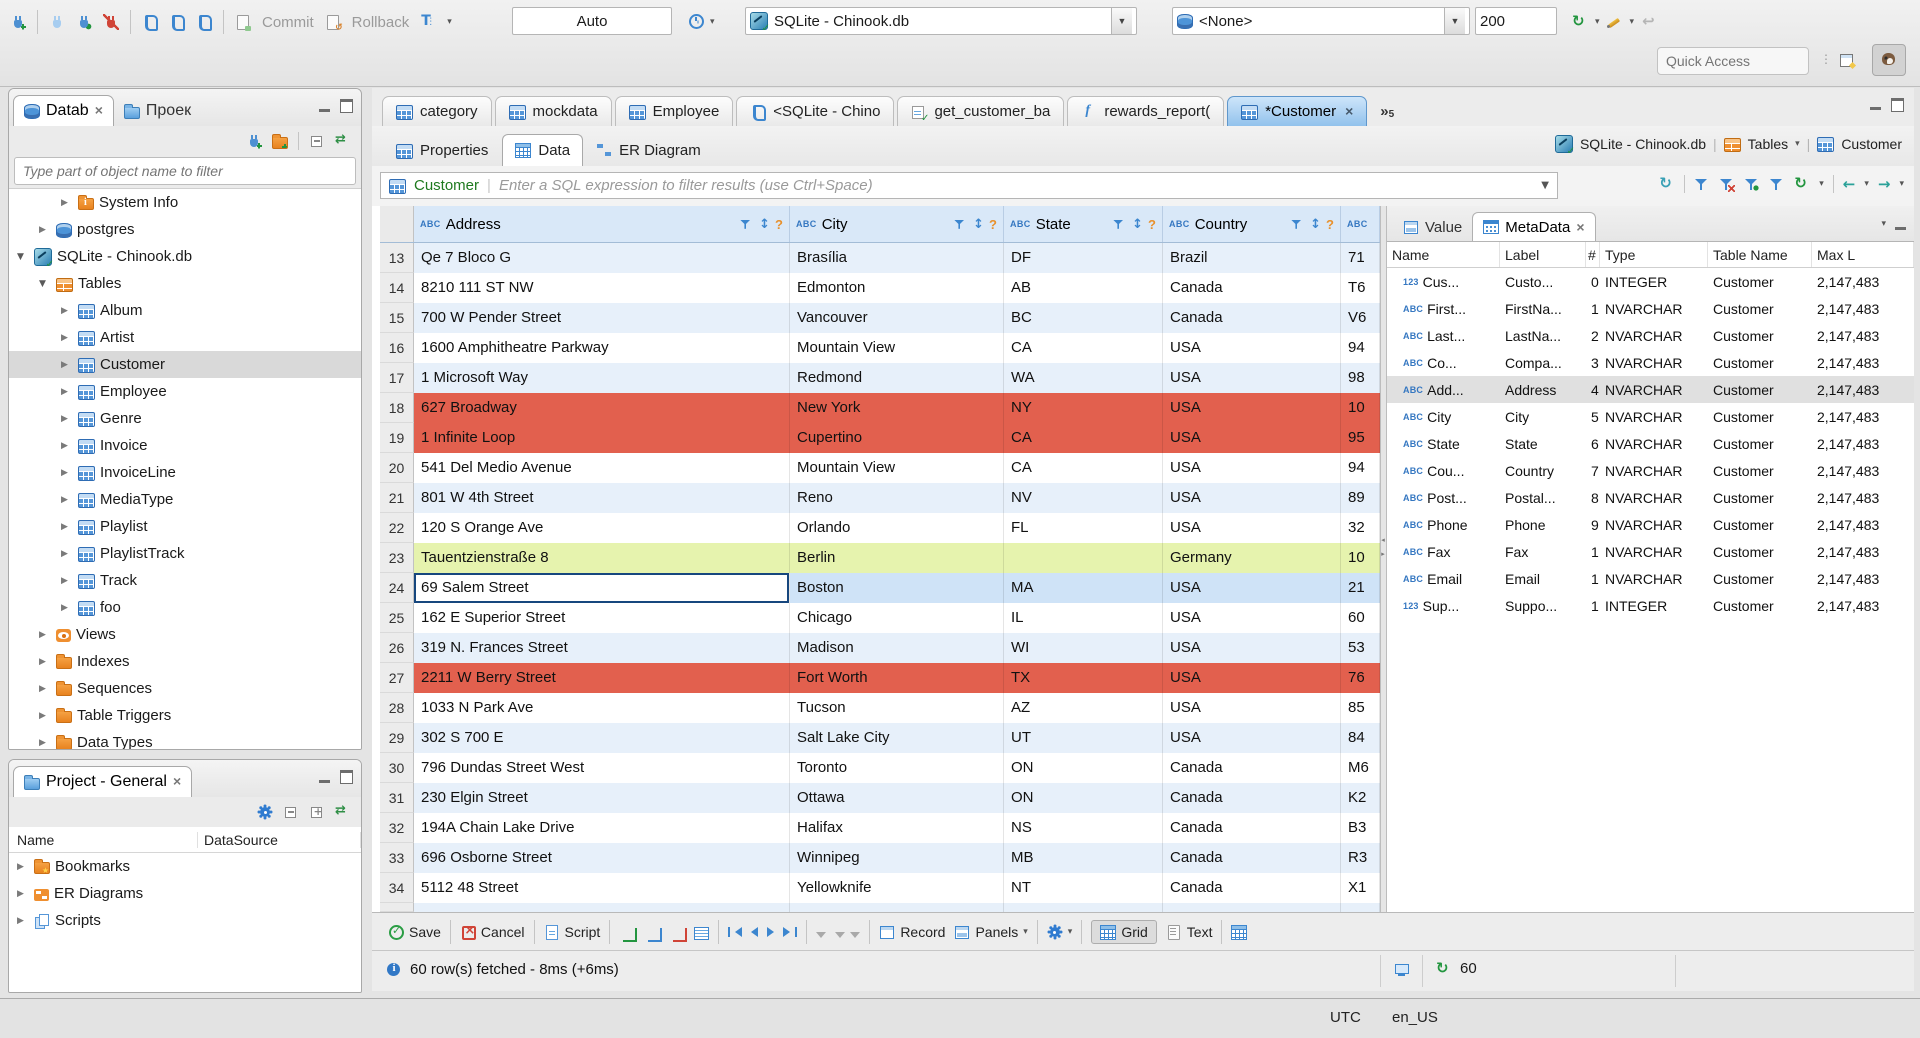 This screenshot has height=1038, width=1920. I want to click on table-row: 17 1 Microsoft Way Redmond WA USA 98, so click(880, 378).